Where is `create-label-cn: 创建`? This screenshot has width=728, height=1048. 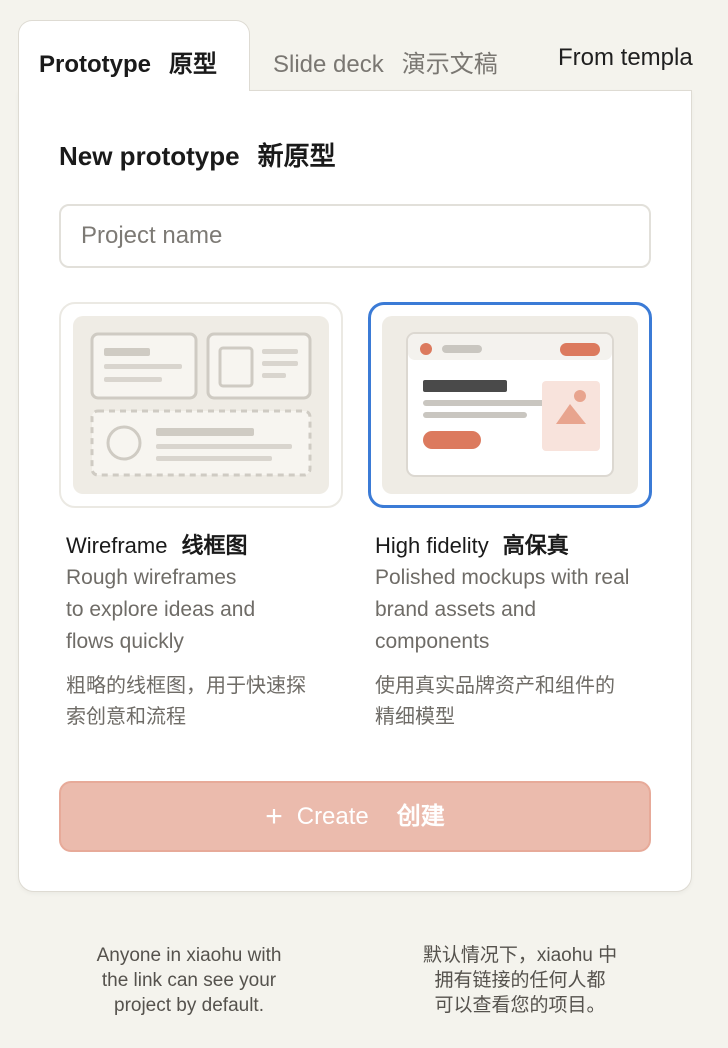
create-label-cn: 创建 is located at coordinates (420, 816).